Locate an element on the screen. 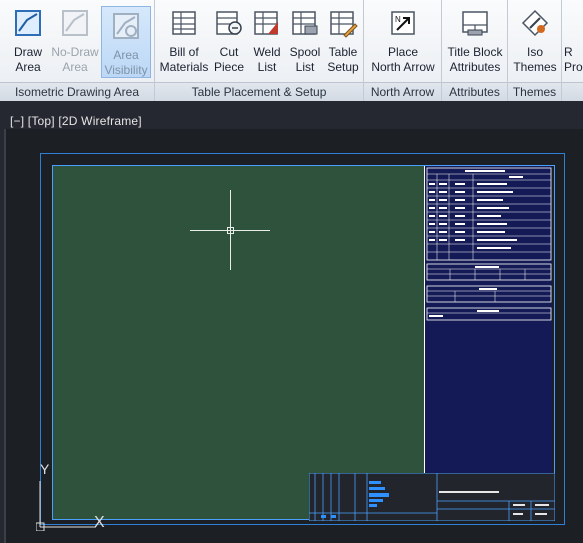 The width and height of the screenshot is (583, 543). iso-themes-label-1: Iso is located at coordinates (534, 52).